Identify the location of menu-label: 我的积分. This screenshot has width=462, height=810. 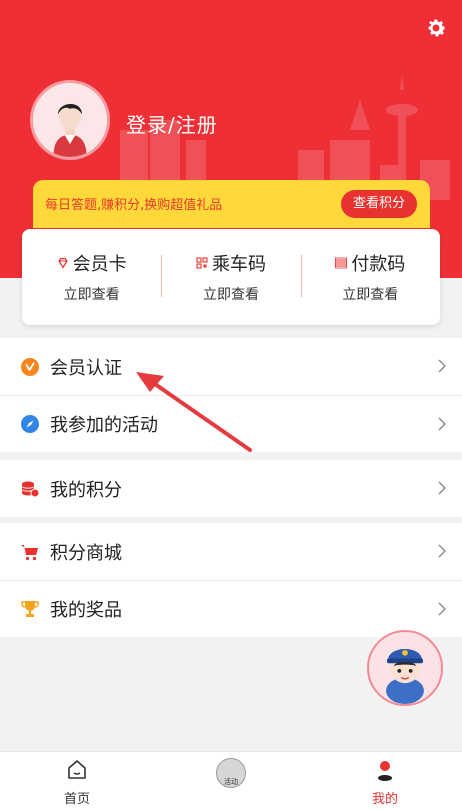
(86, 490).